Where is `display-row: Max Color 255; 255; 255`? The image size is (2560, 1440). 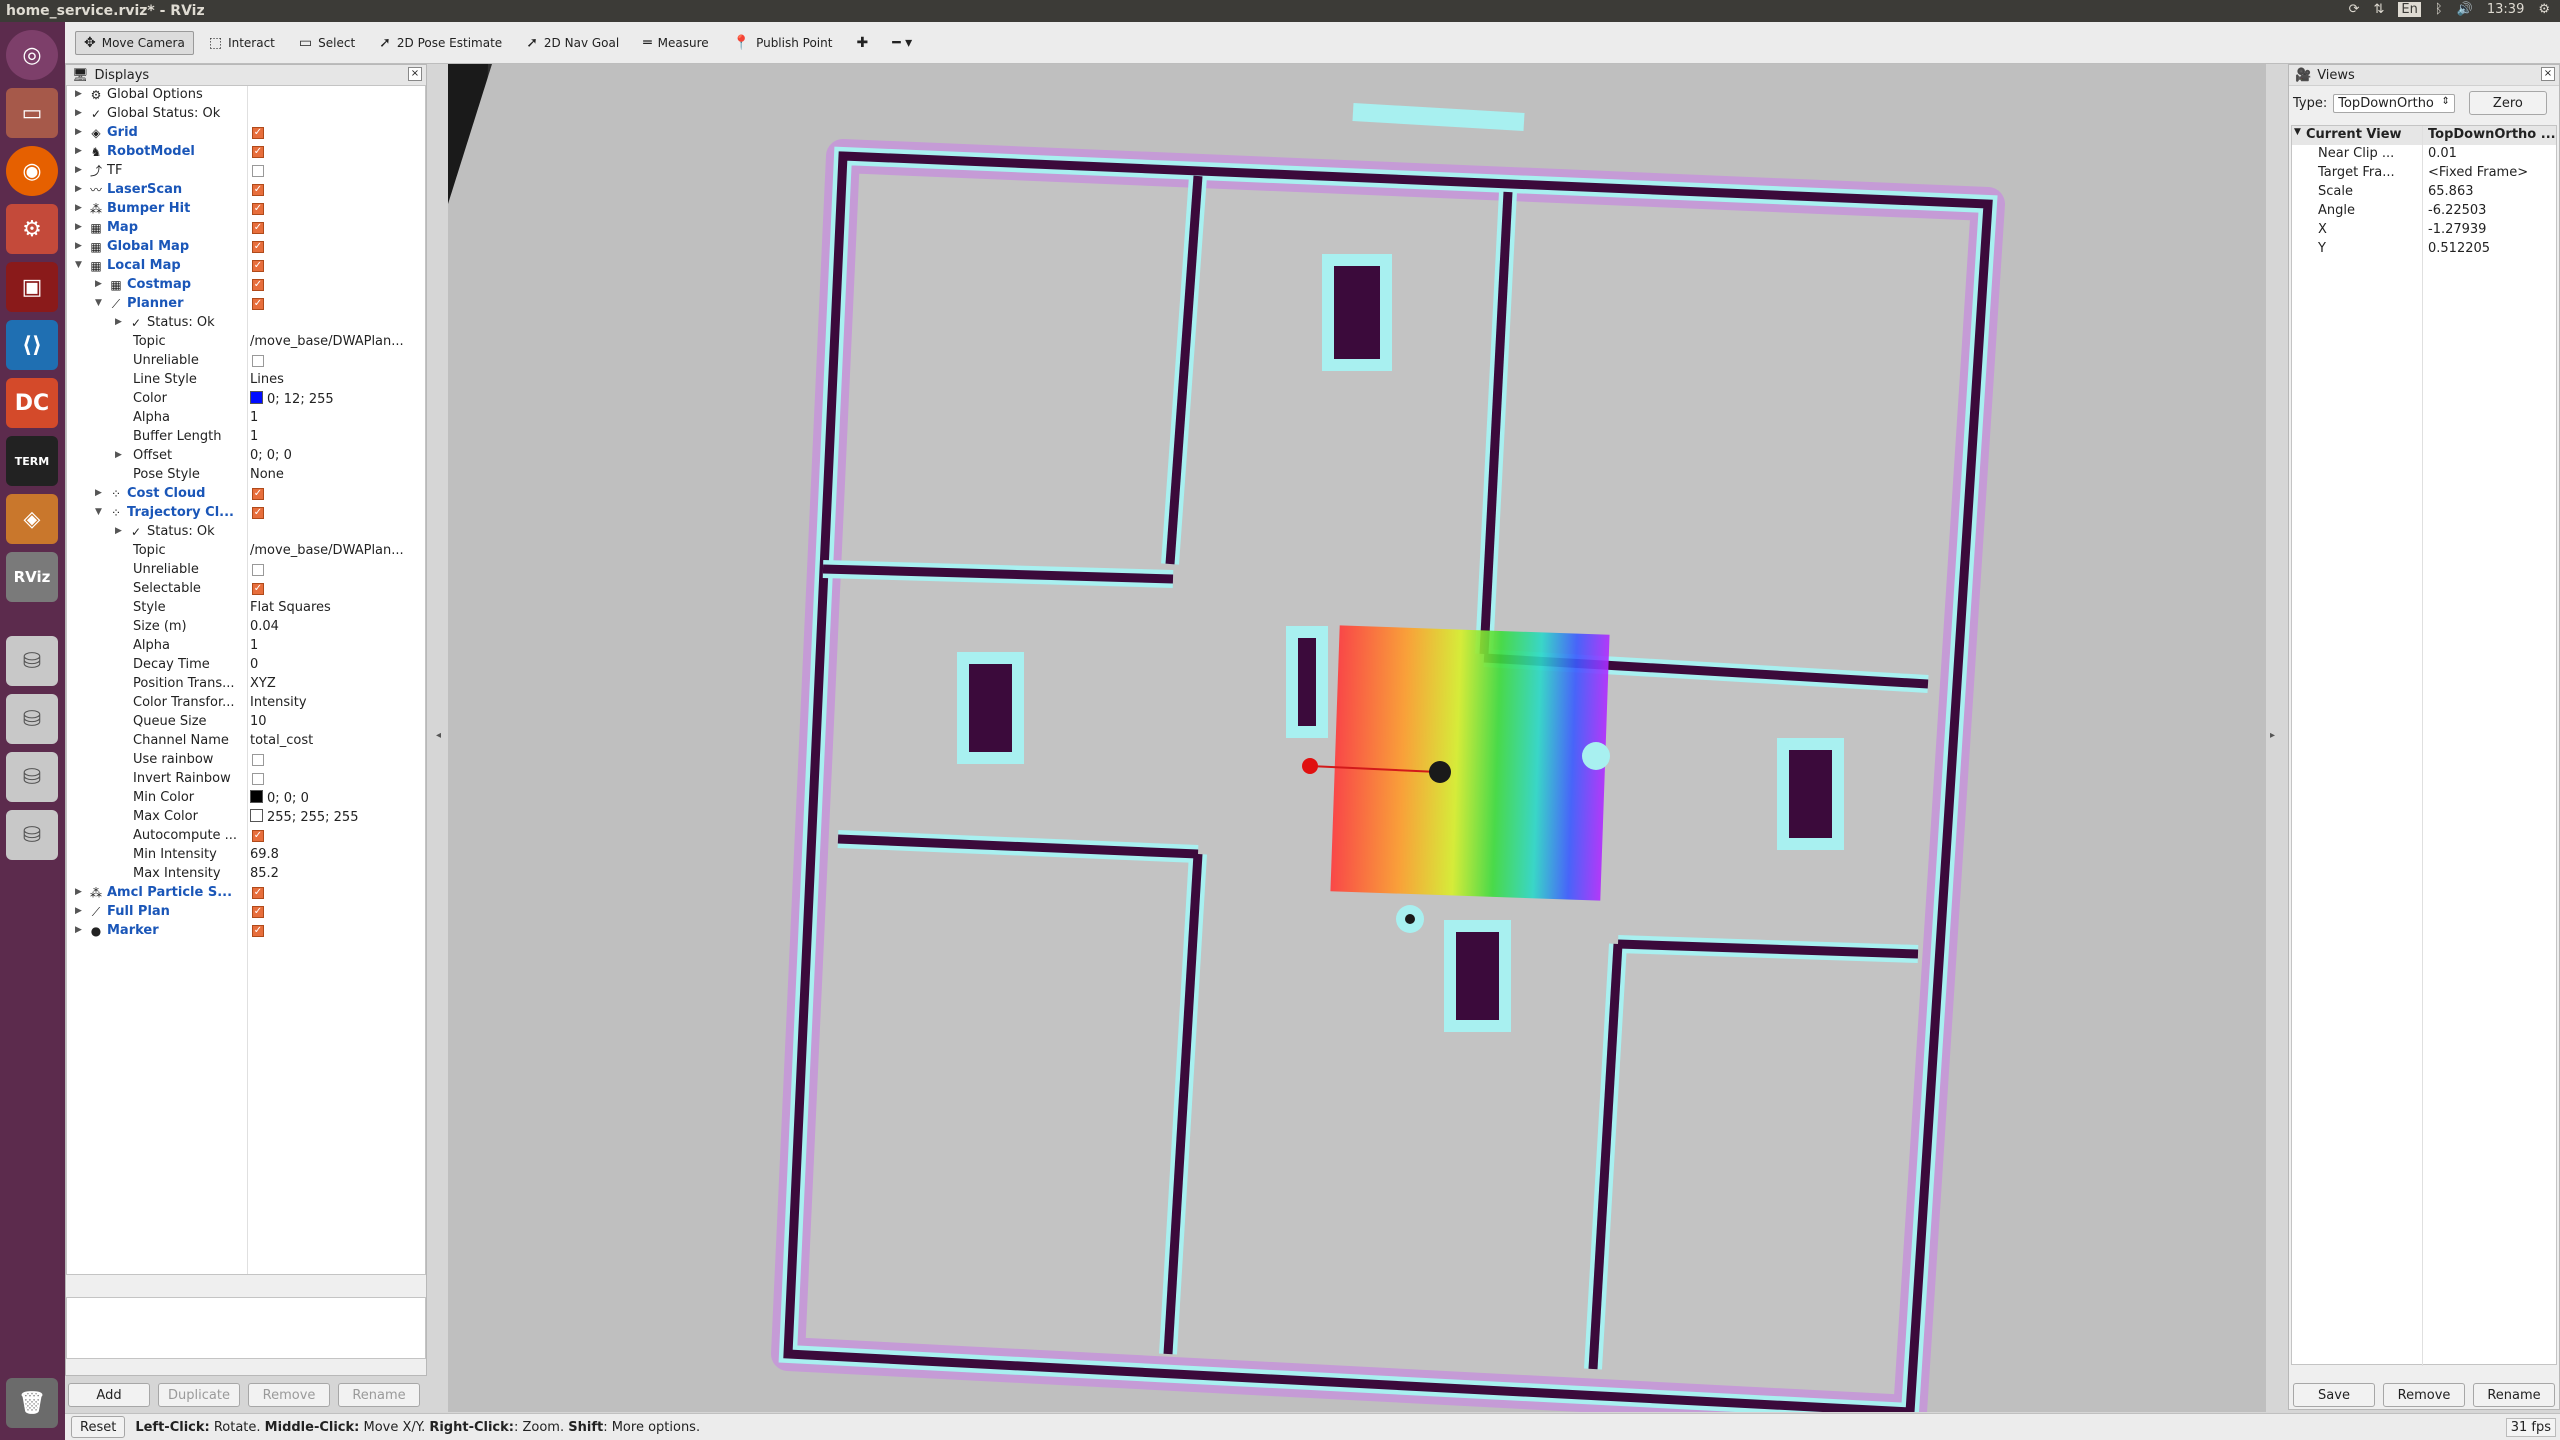
display-row: Max Color 255; 255; 255 is located at coordinates (246, 817).